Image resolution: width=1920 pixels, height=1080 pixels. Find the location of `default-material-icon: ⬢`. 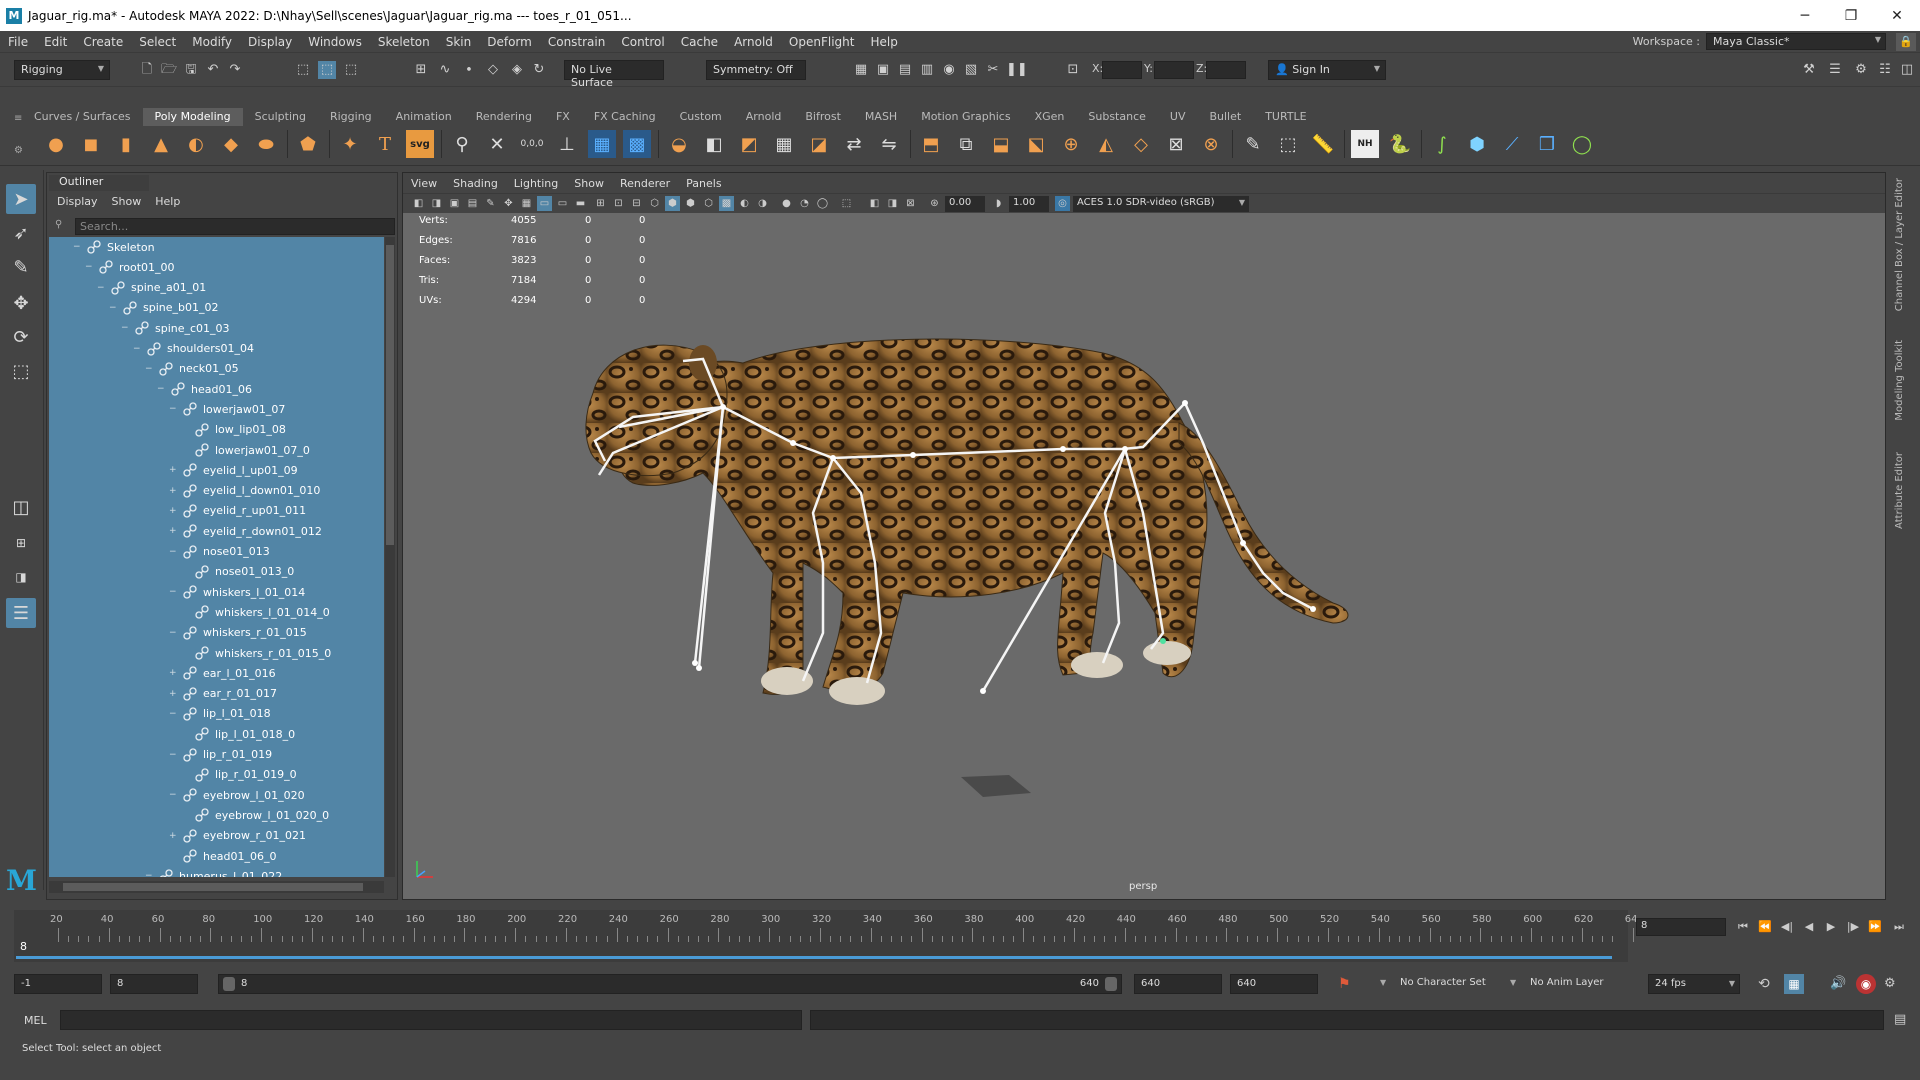

default-material-icon: ⬢ is located at coordinates (690, 203).